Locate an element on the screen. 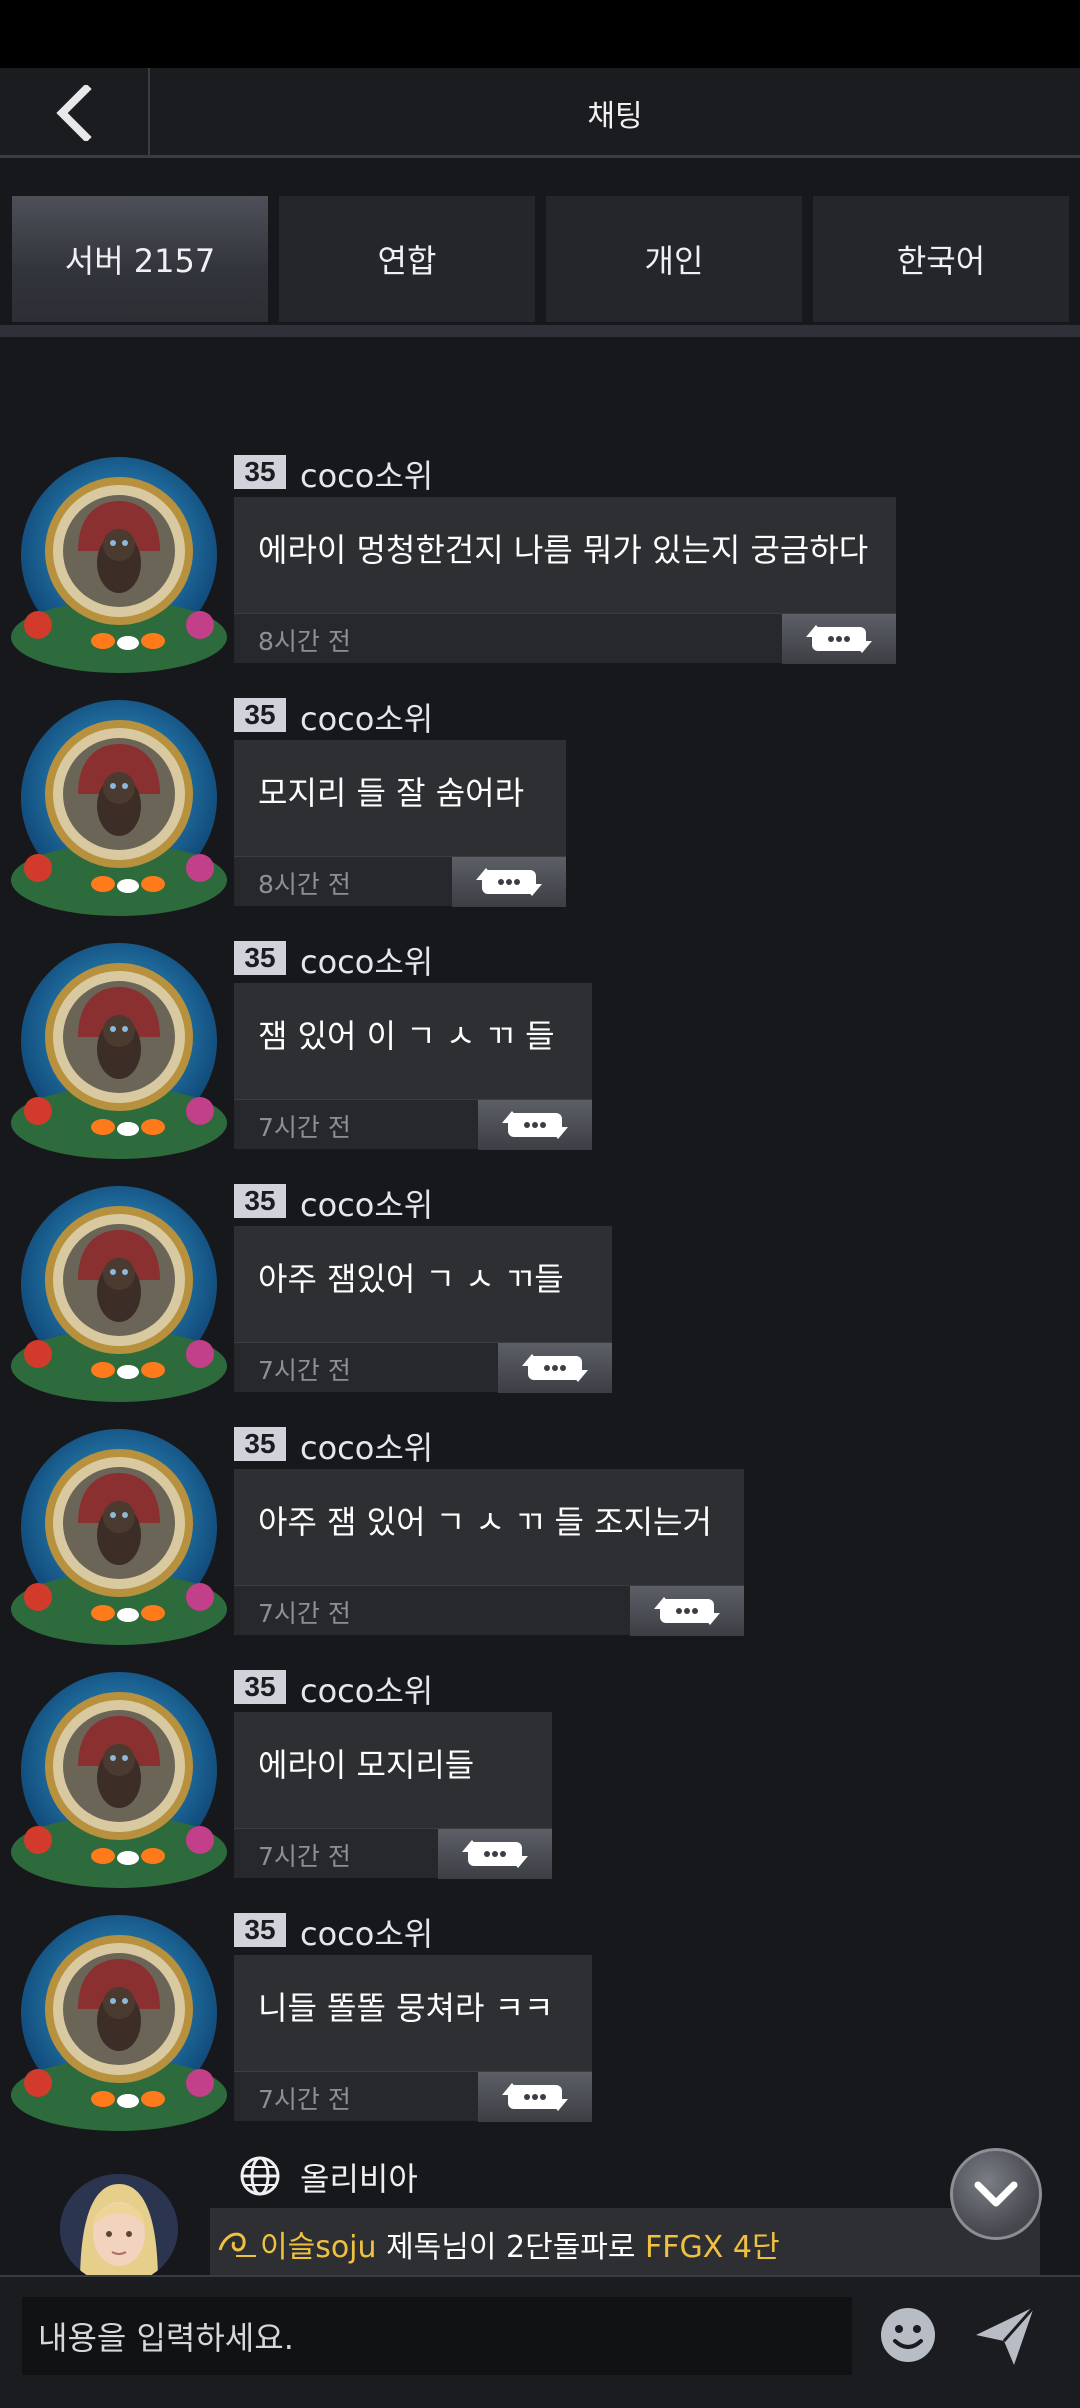 This screenshot has width=1080, height=2408. message-text: 잼 있어 이 ㄱ ㅅ ㄲ 들 is located at coordinates (406, 1036).